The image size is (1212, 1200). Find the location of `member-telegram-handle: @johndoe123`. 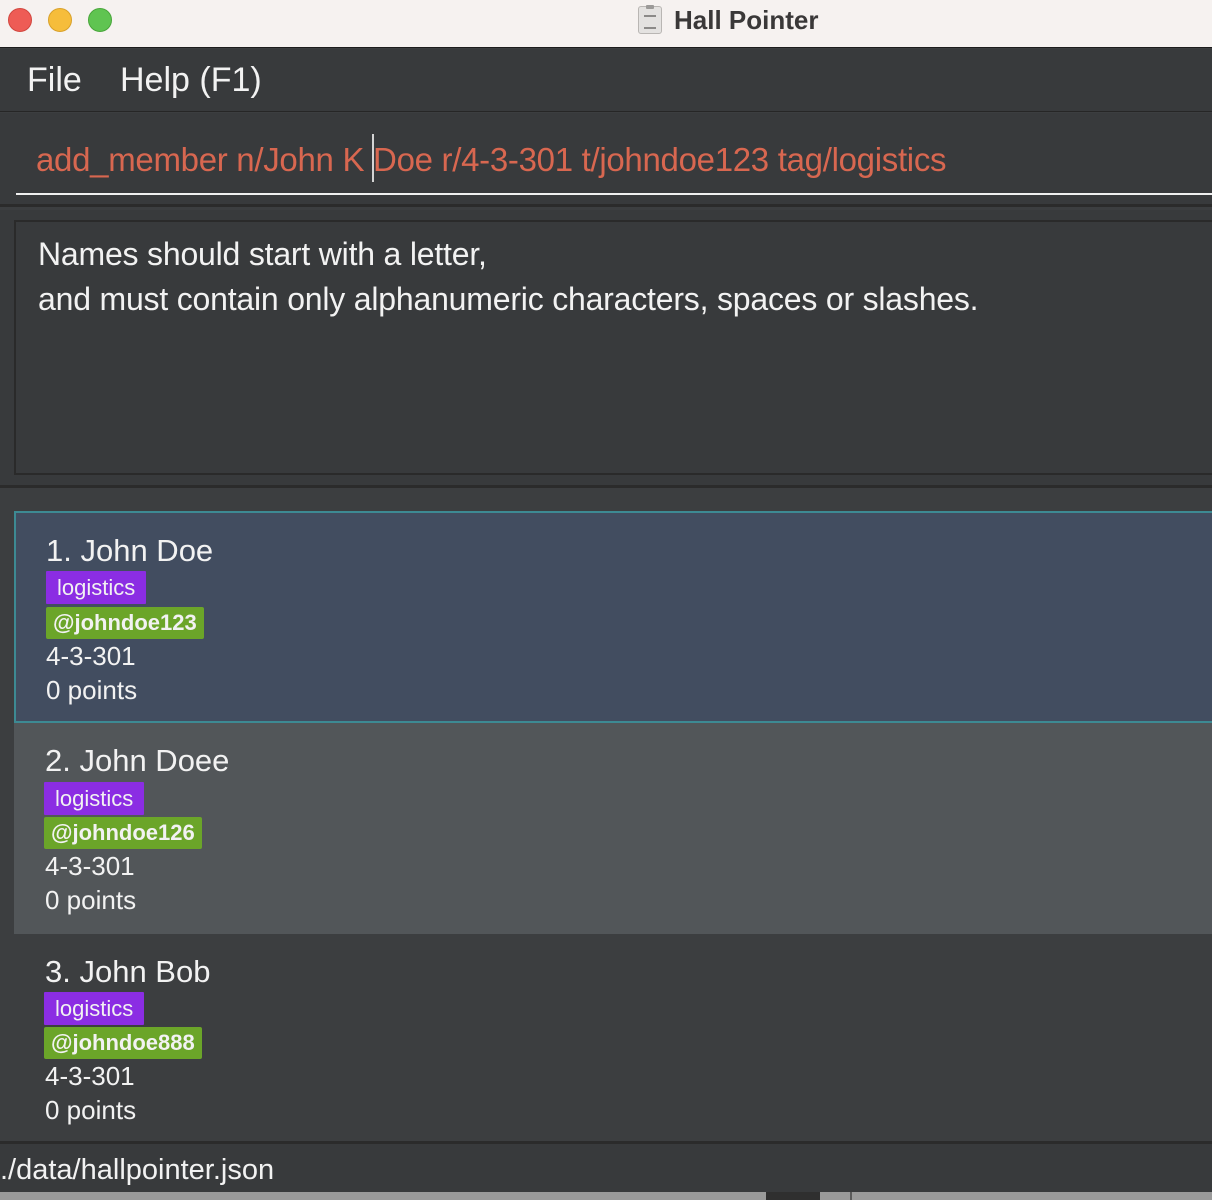

member-telegram-handle: @johndoe123 is located at coordinates (125, 623).